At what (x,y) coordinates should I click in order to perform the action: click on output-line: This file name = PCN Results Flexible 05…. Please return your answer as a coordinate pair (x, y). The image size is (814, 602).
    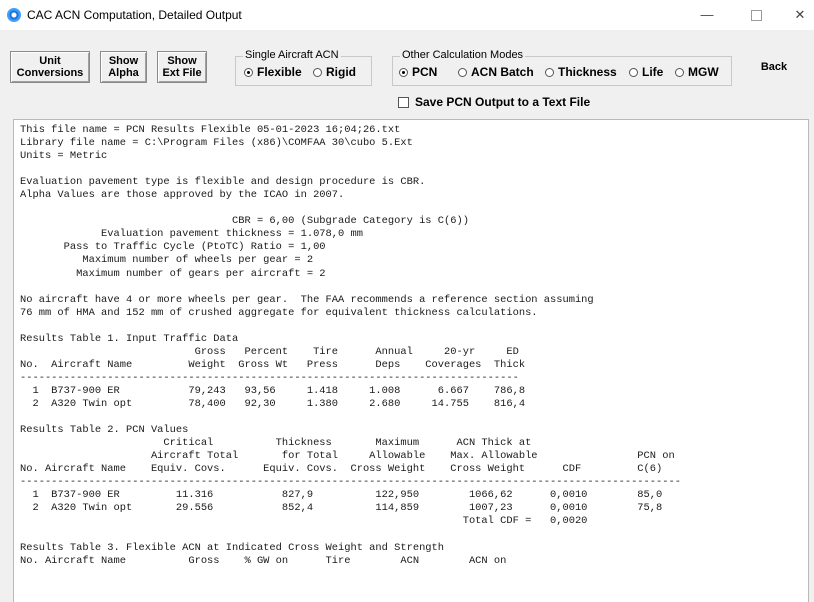
    Looking at the image, I should click on (210, 130).